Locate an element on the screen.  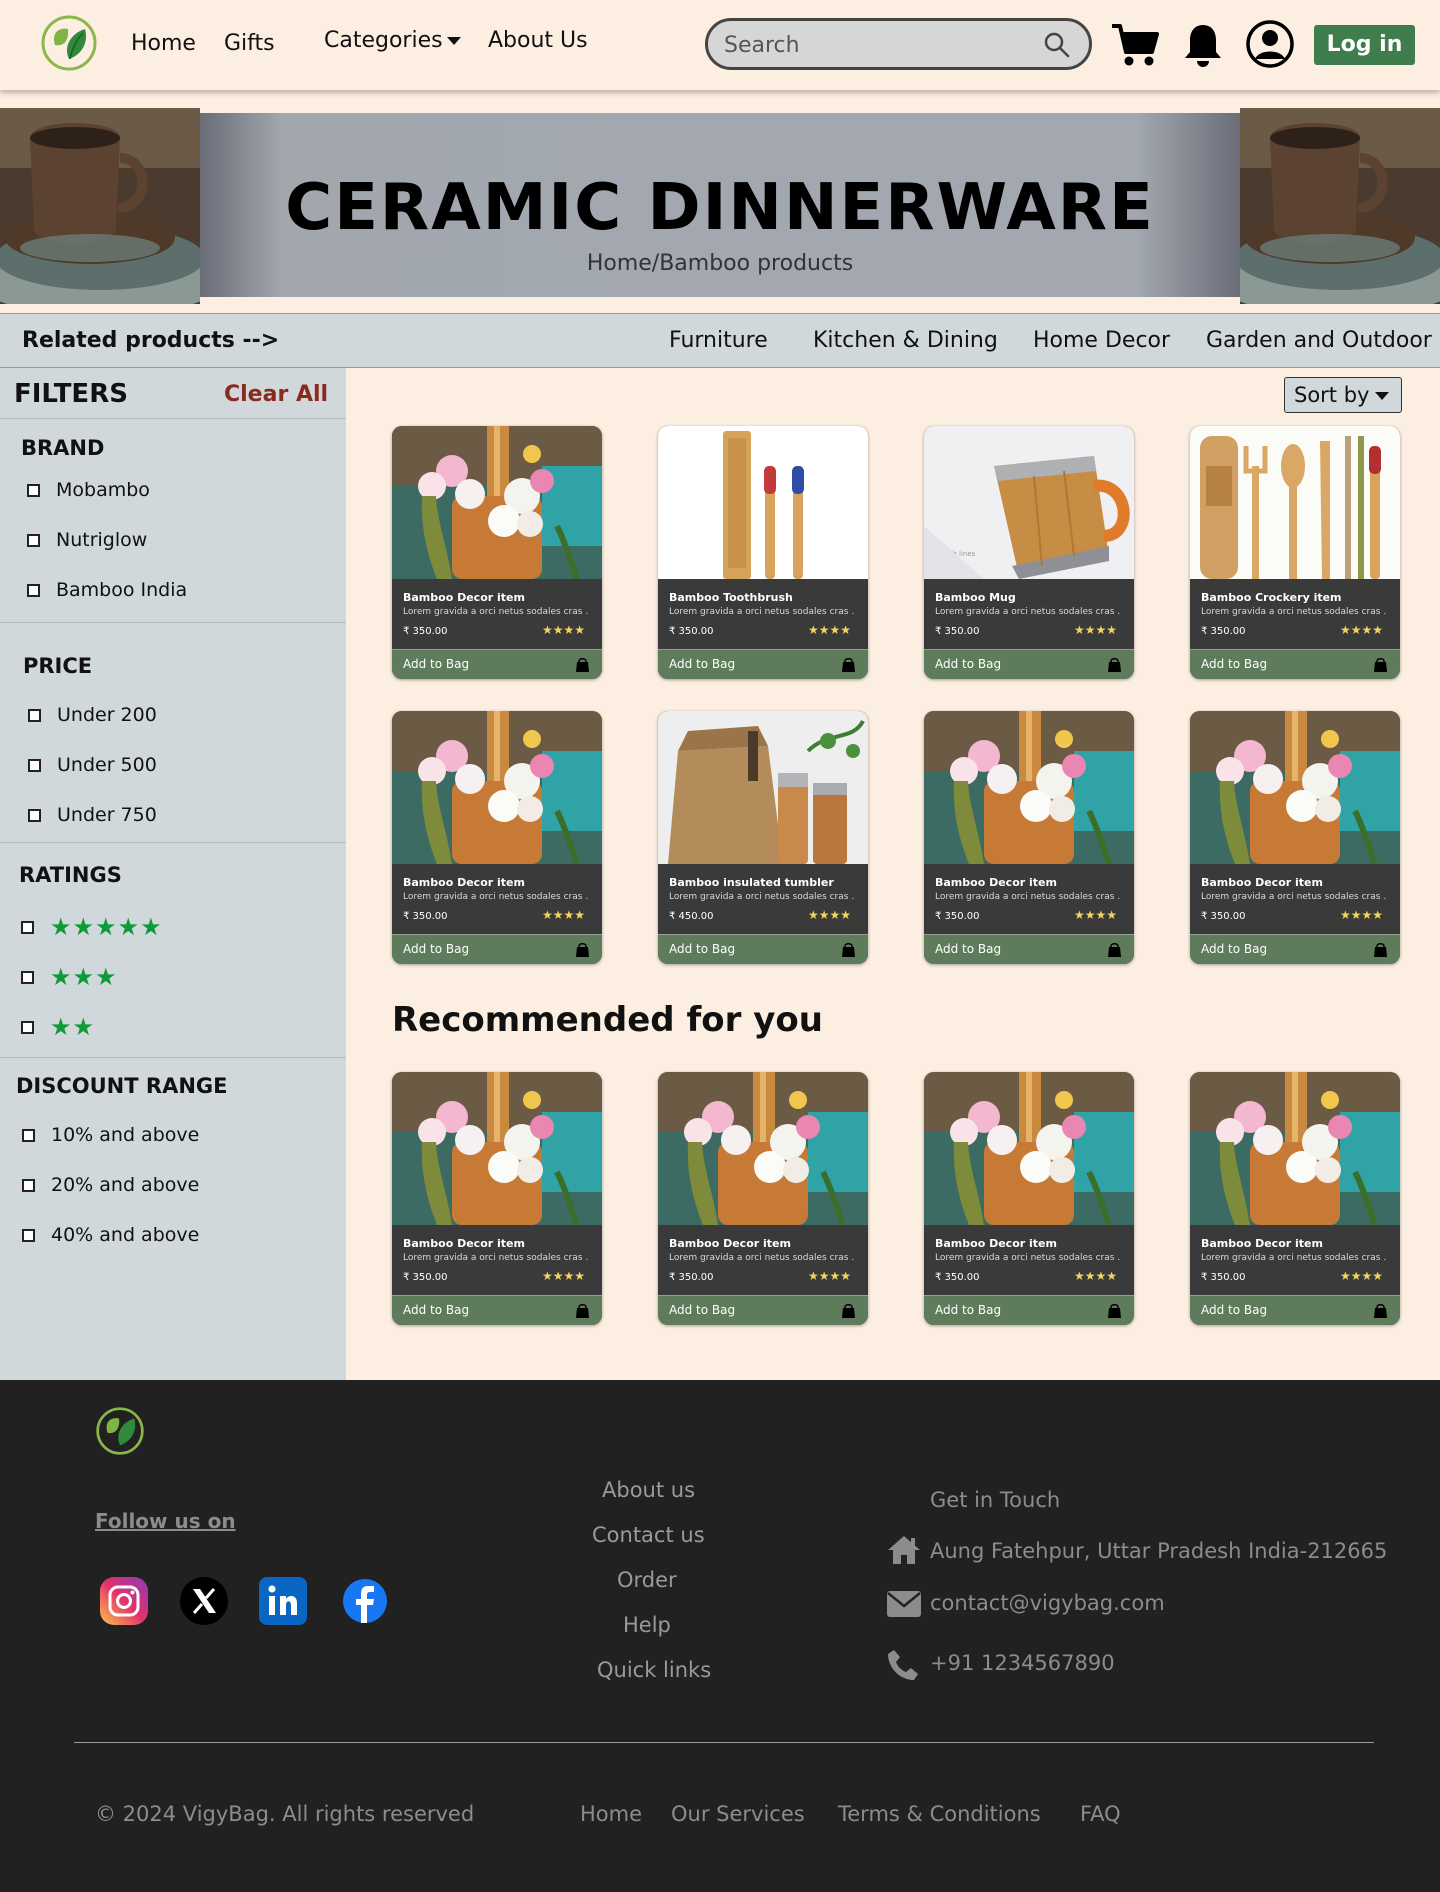
rating-option-2-stars: ★★ is located at coordinates (58, 1027).